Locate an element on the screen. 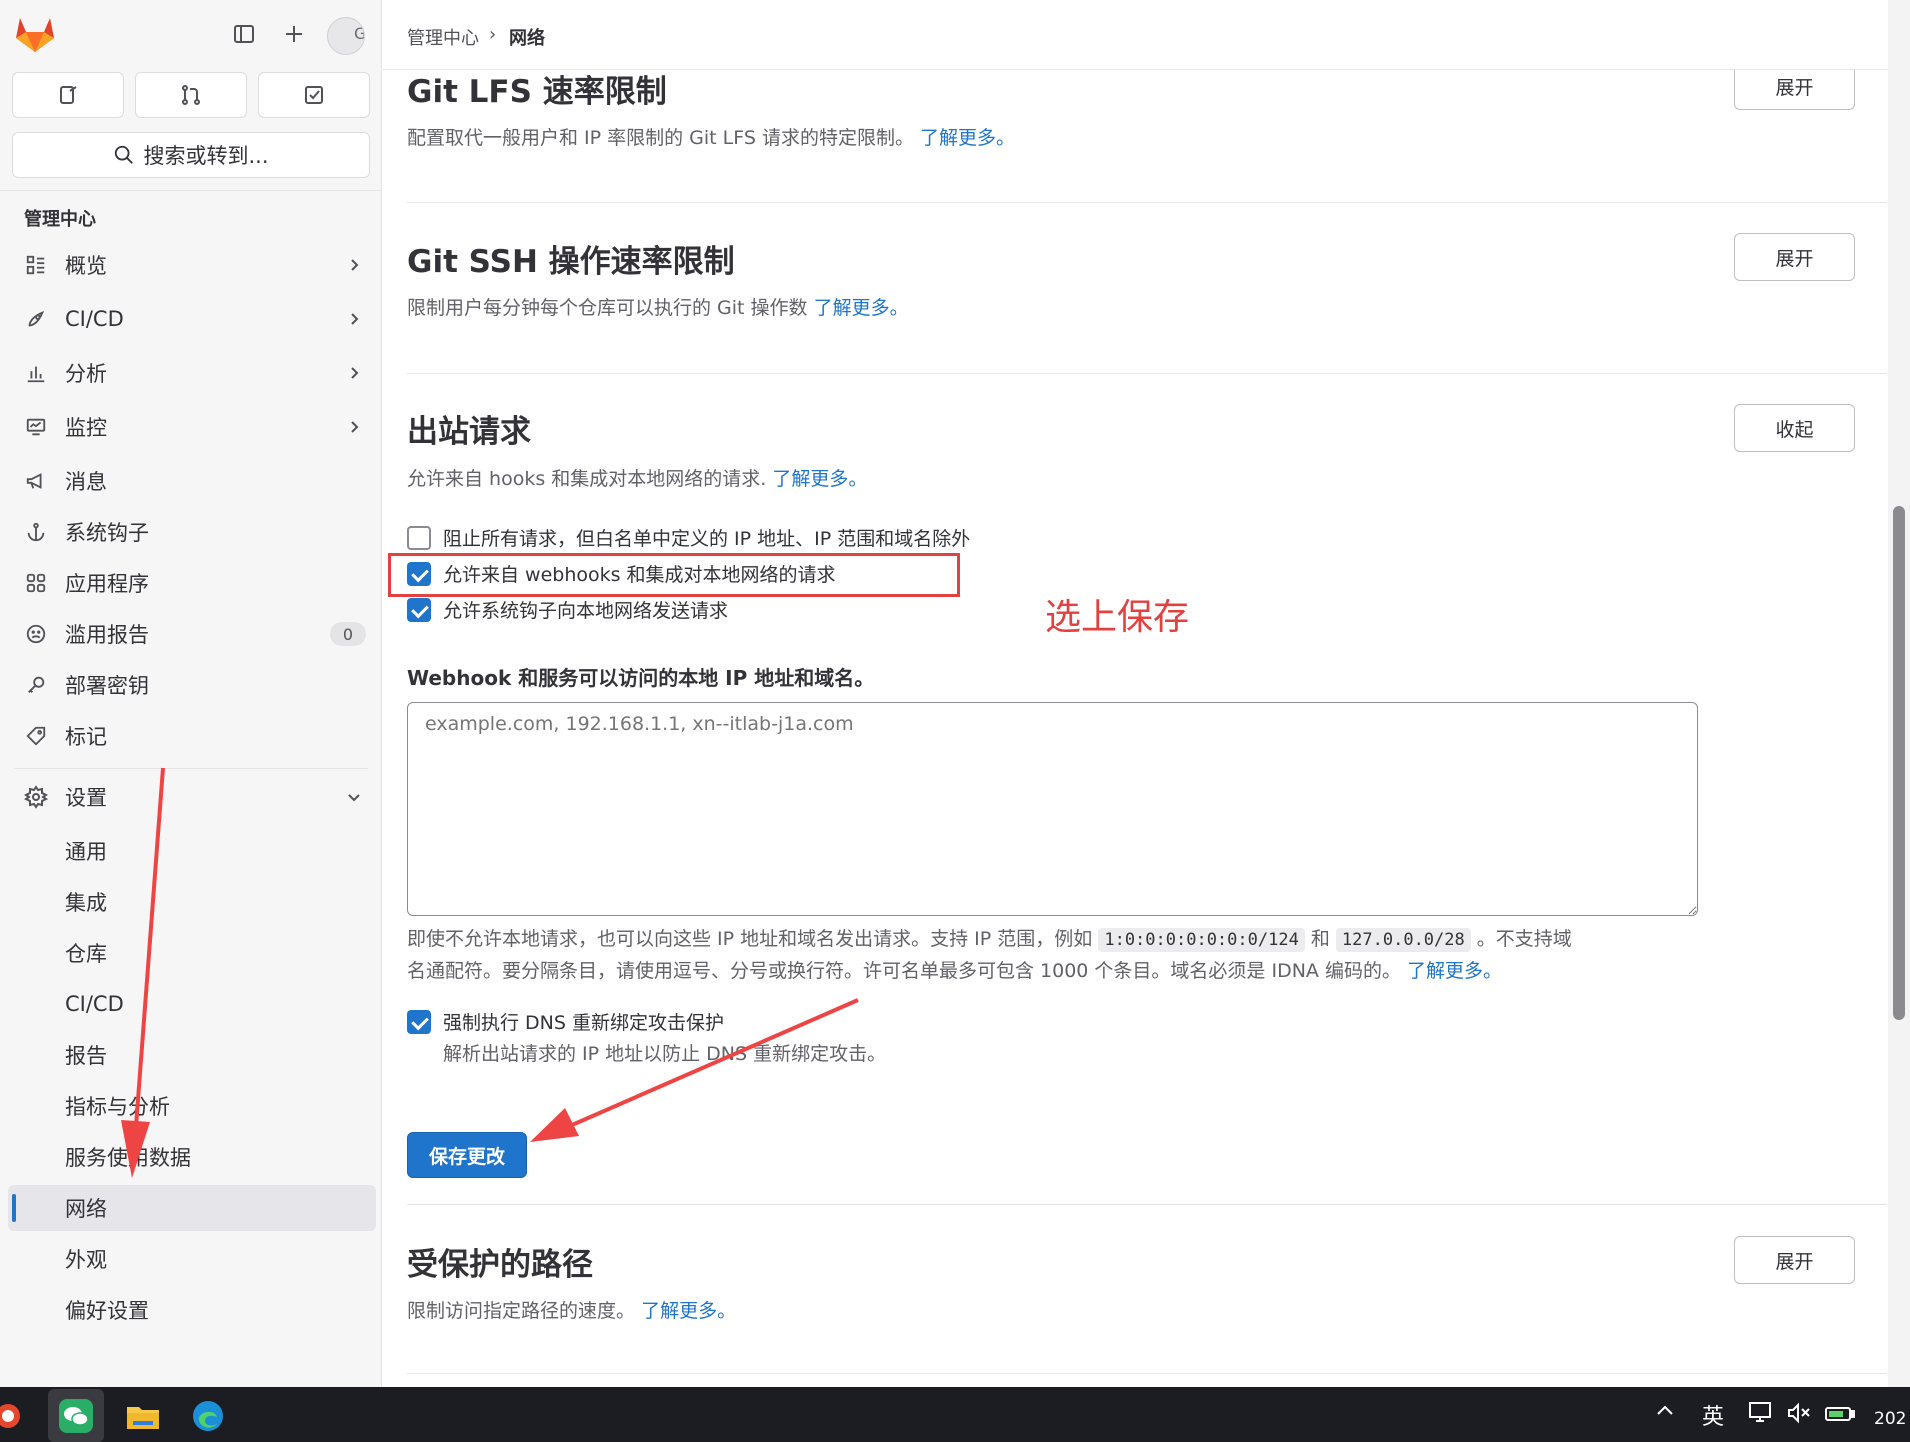 The width and height of the screenshot is (1910, 1442). sidebar-item-label: 外观 is located at coordinates (86, 1260).